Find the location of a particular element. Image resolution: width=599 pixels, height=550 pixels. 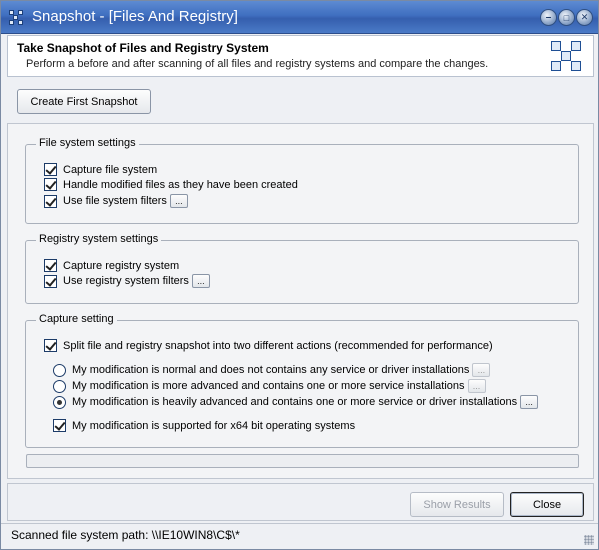

use-file-system-filters-label: Use file system filters is located at coordinates (115, 201).